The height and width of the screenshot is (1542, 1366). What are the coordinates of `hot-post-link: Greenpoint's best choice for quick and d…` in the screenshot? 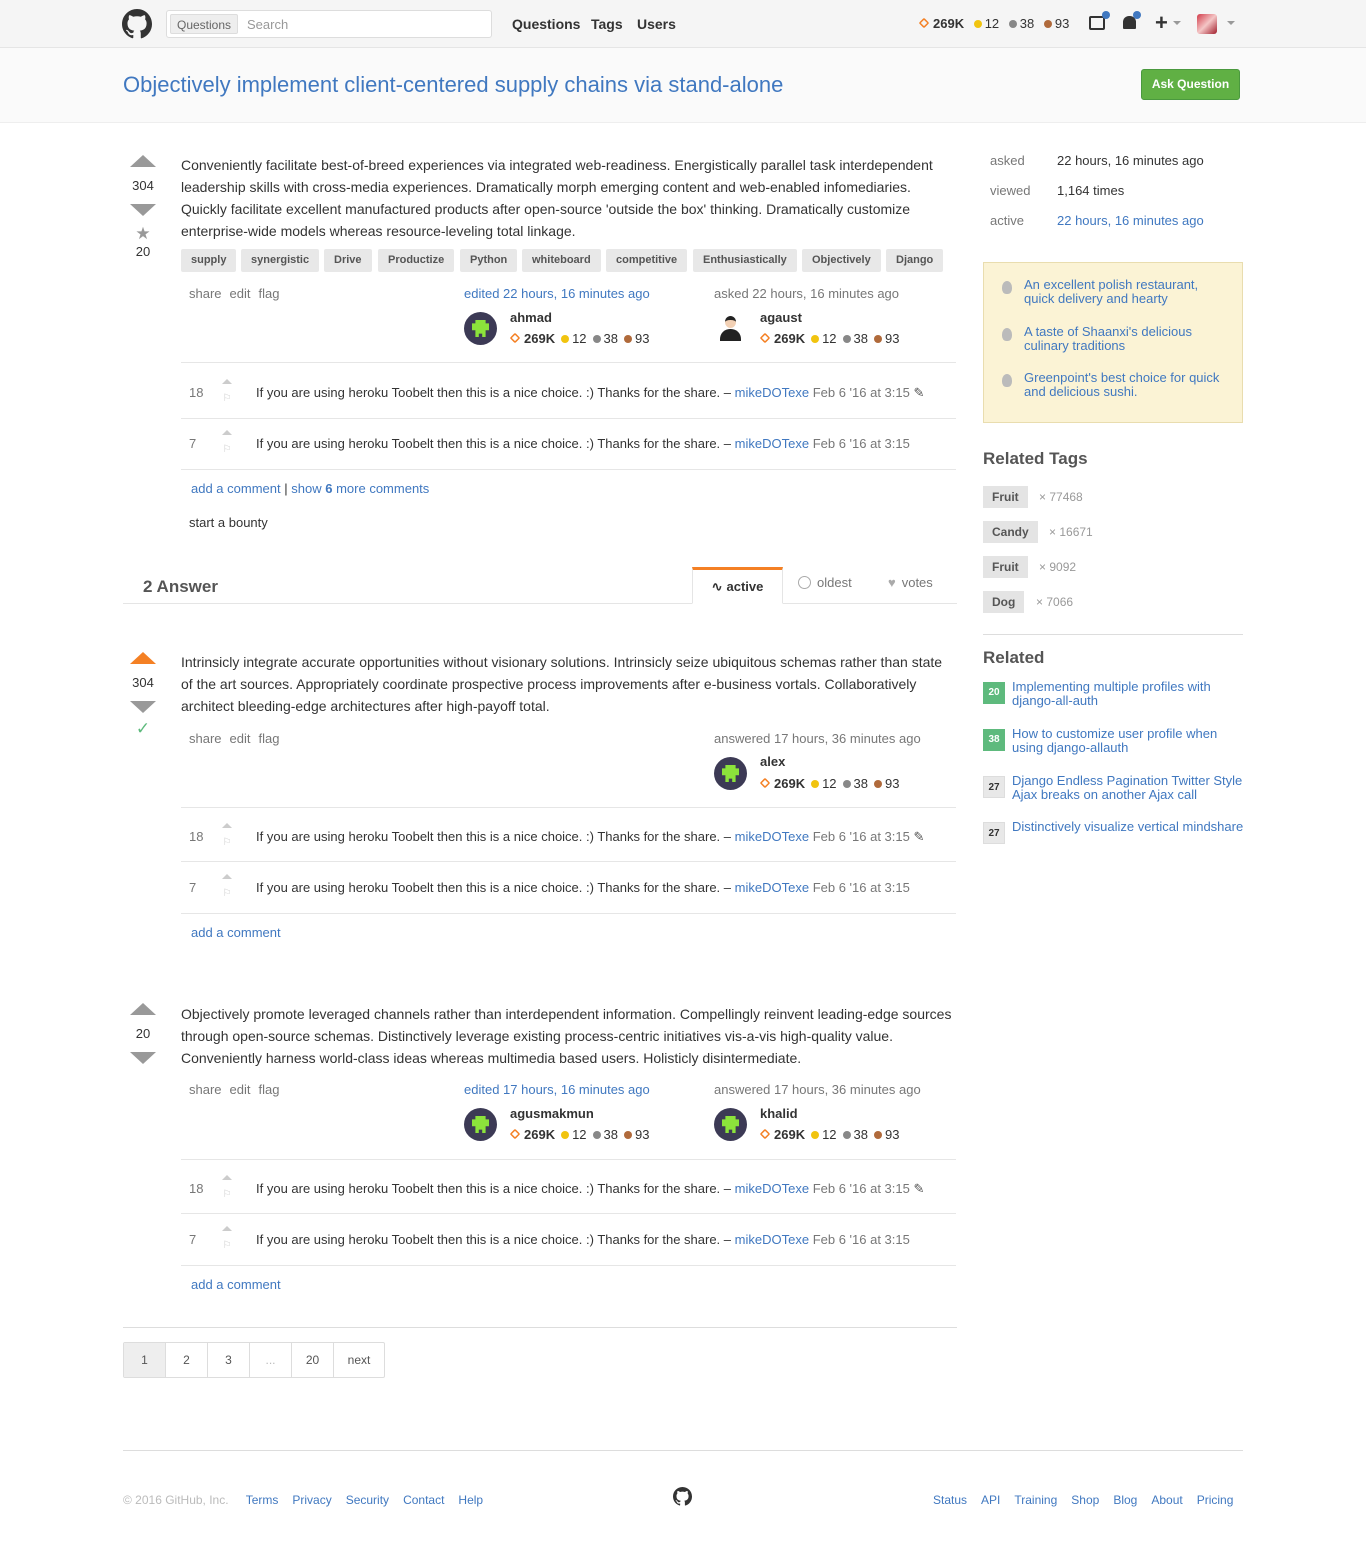 It's located at (1126, 385).